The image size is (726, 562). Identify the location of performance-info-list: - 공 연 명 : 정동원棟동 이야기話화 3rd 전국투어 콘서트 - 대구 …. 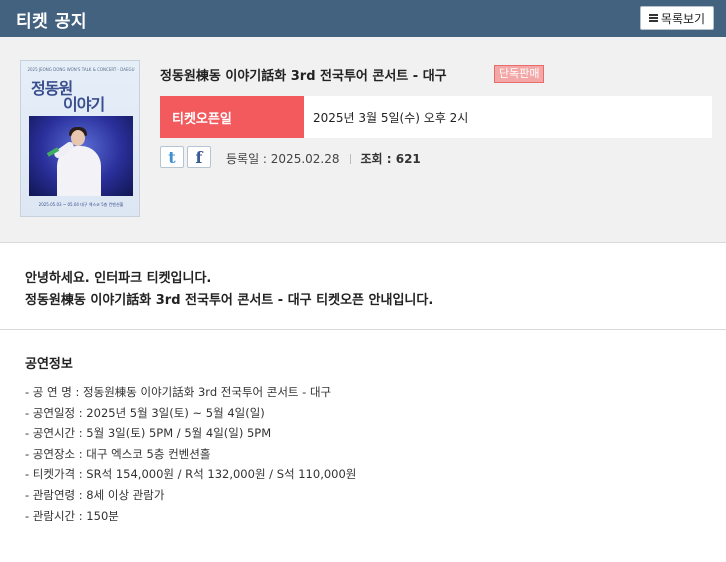
(190, 454).